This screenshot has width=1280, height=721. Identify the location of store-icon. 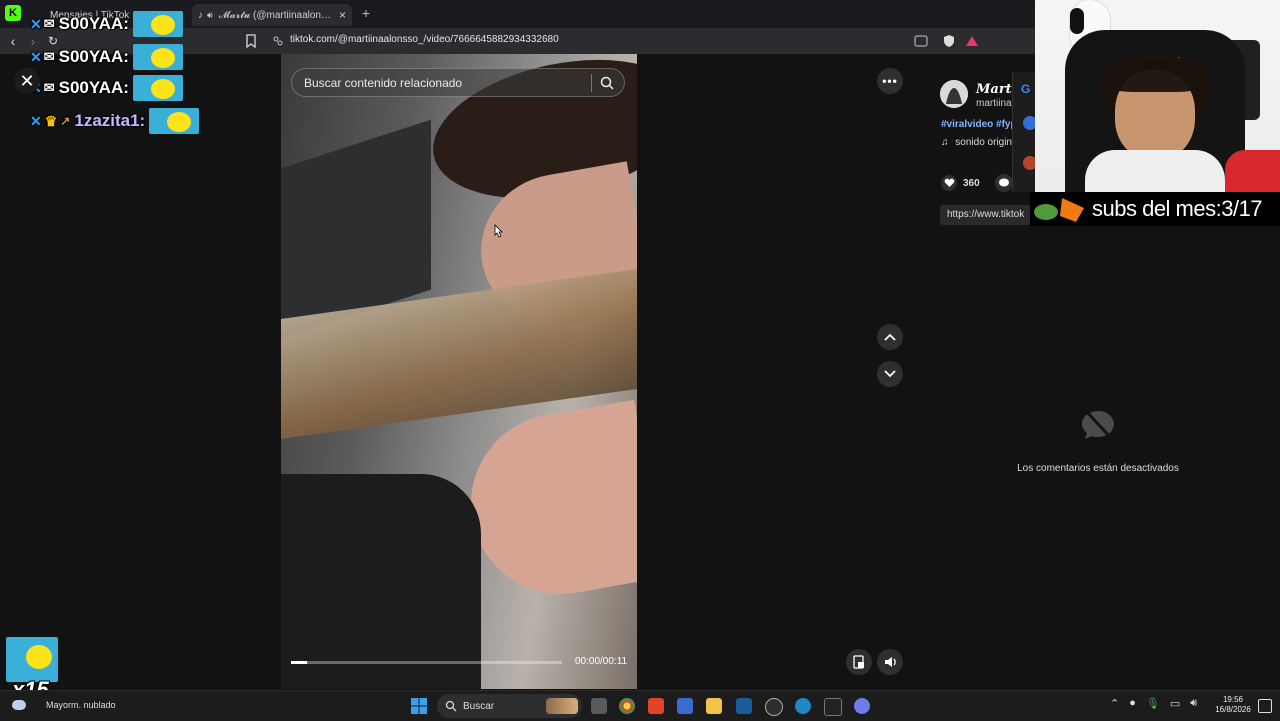
(685, 706).